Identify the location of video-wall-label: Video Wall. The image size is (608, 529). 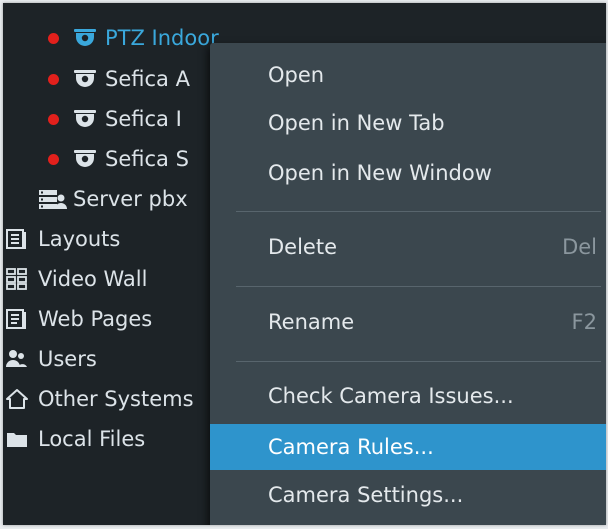
(93, 279).